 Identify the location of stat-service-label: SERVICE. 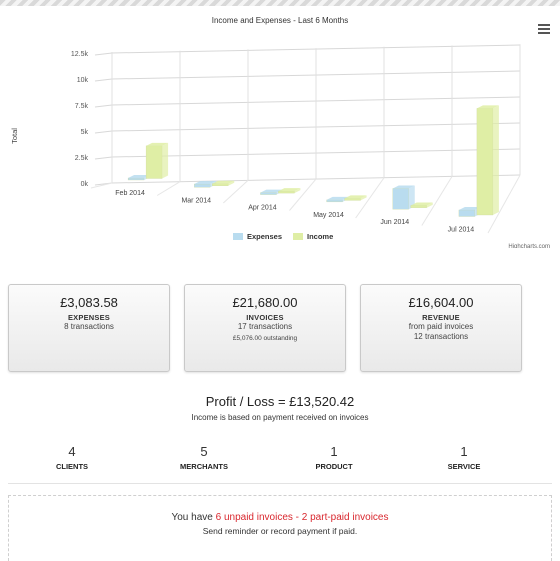
(464, 466).